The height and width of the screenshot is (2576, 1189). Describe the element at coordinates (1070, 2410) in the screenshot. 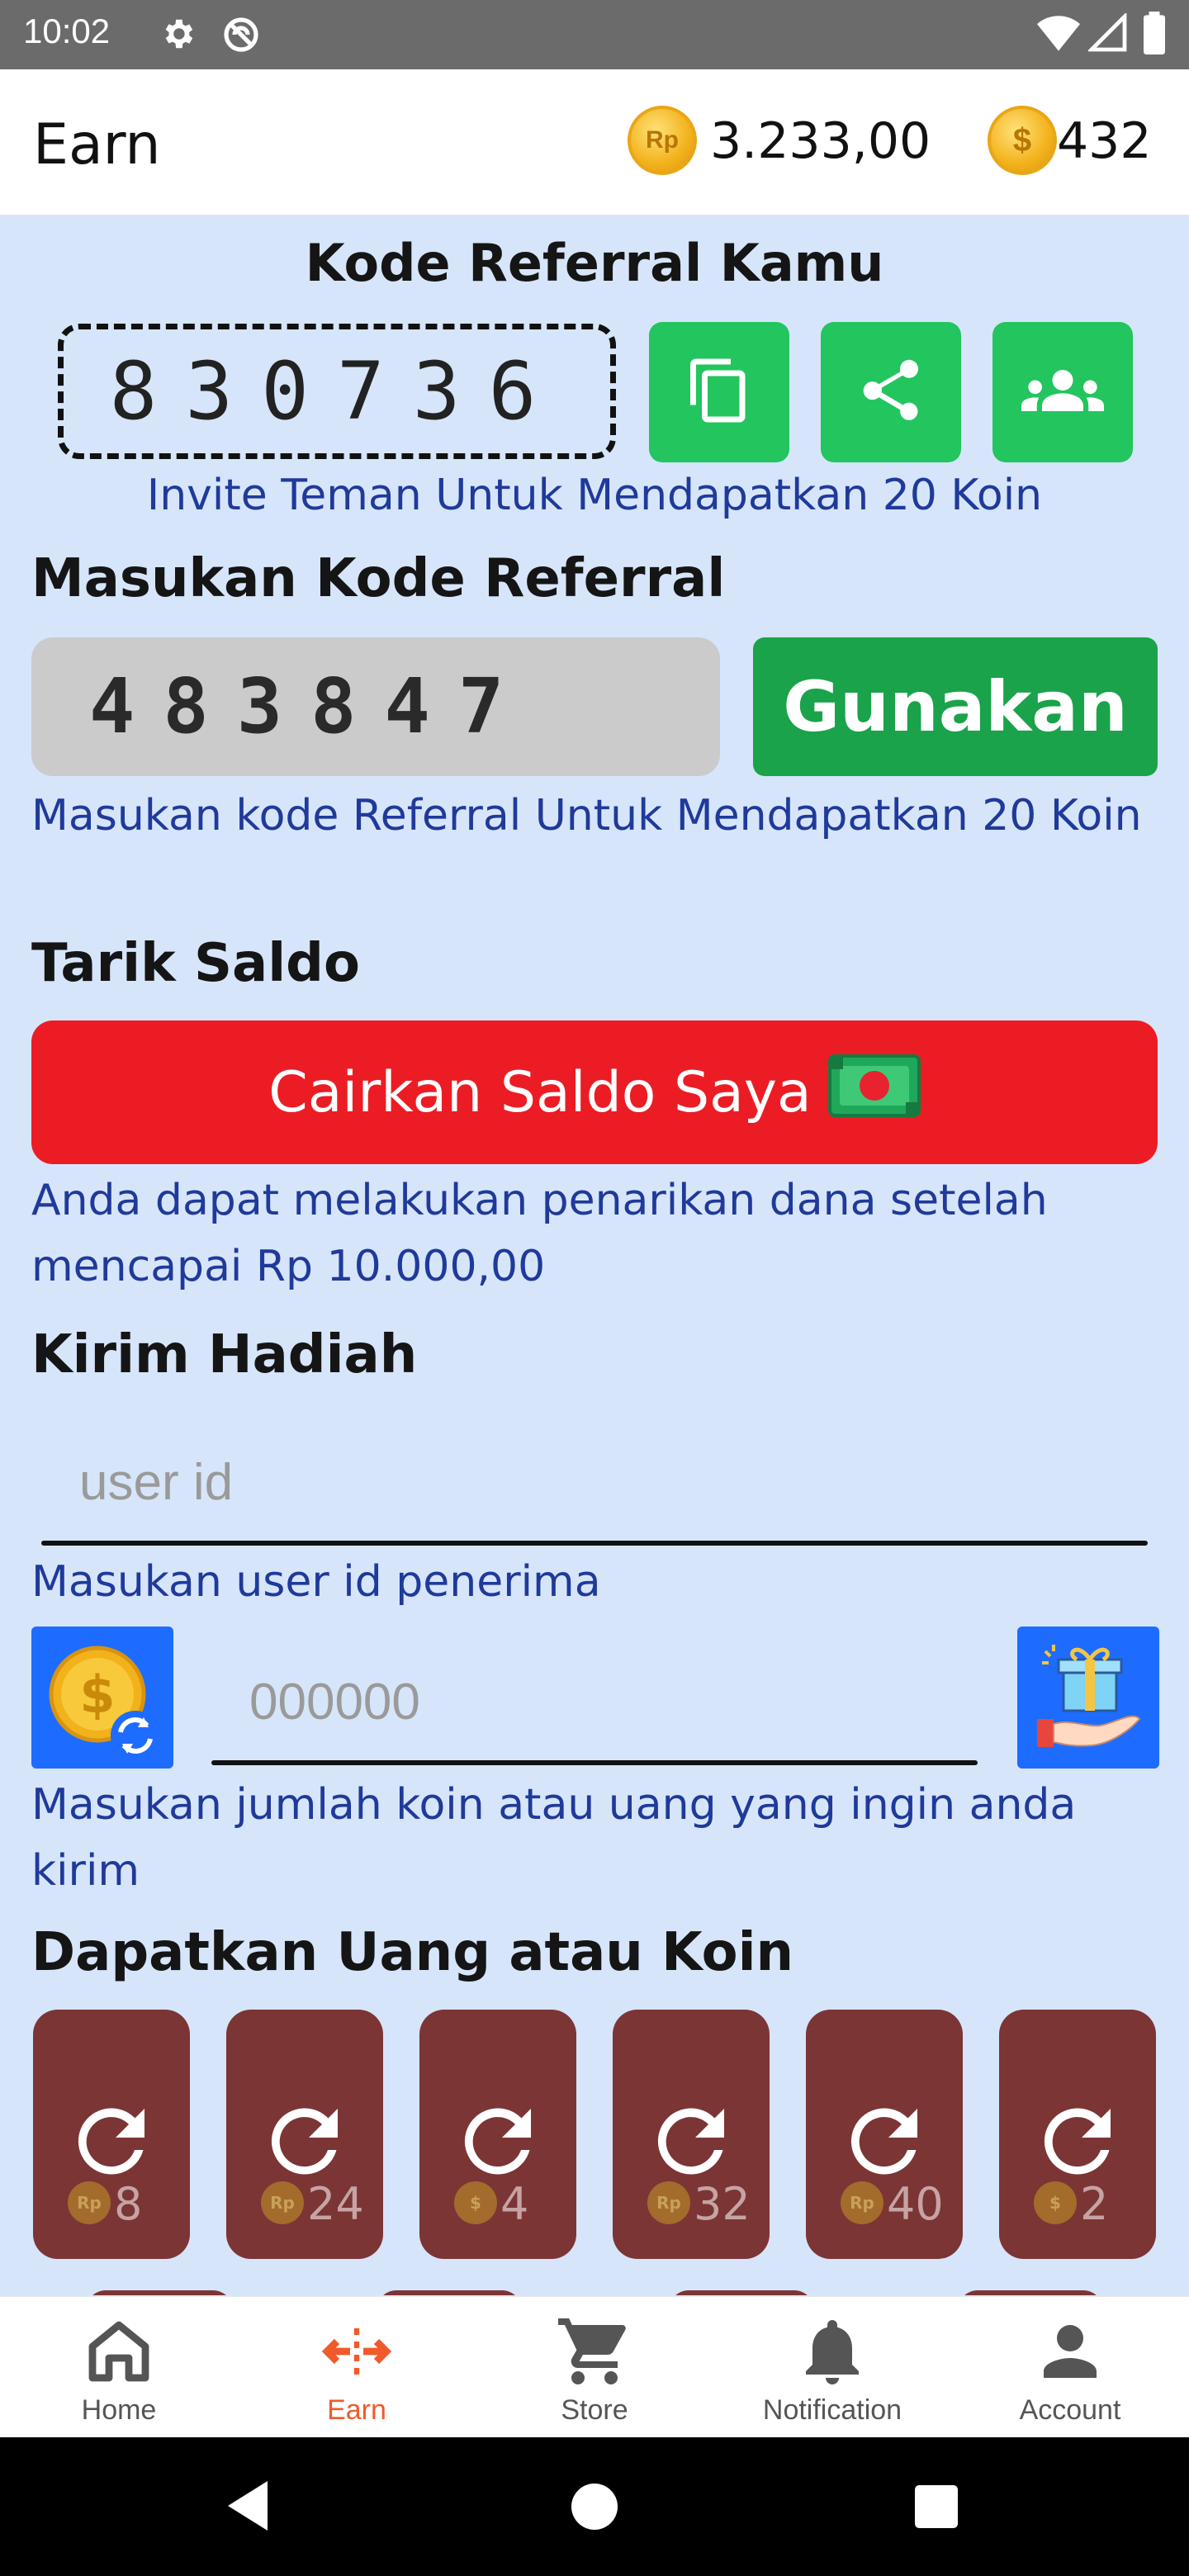

I see `nav-label: Account` at that location.